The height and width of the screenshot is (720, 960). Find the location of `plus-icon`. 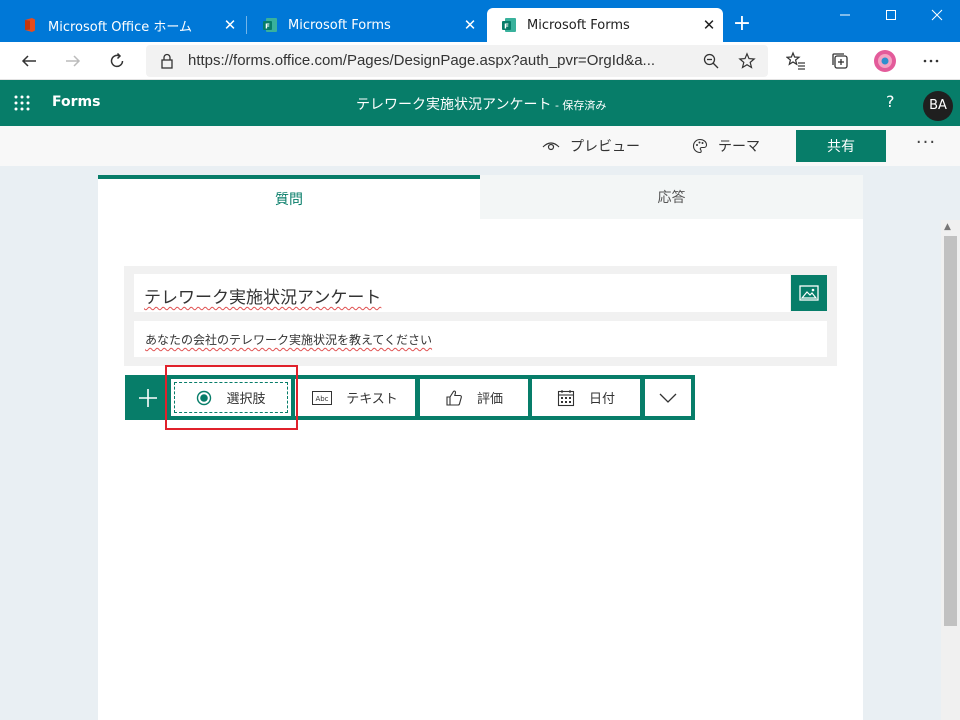

plus-icon is located at coordinates (147, 397).